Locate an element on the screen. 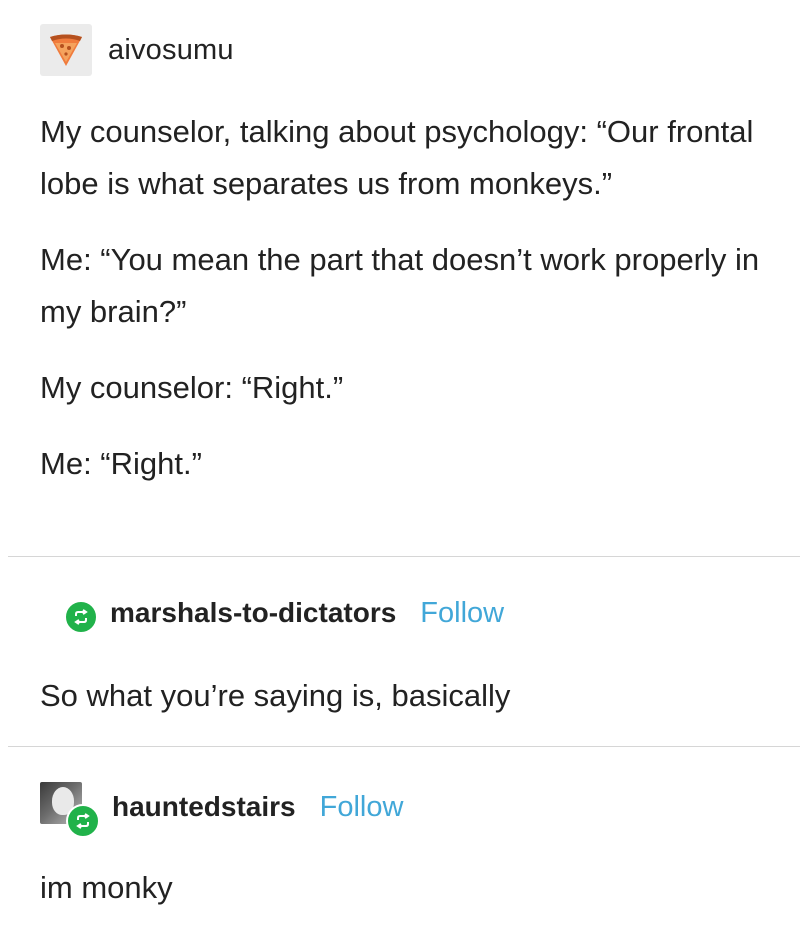 The height and width of the screenshot is (926, 800). reblogger-username: hauntedstairs is located at coordinates (204, 807).